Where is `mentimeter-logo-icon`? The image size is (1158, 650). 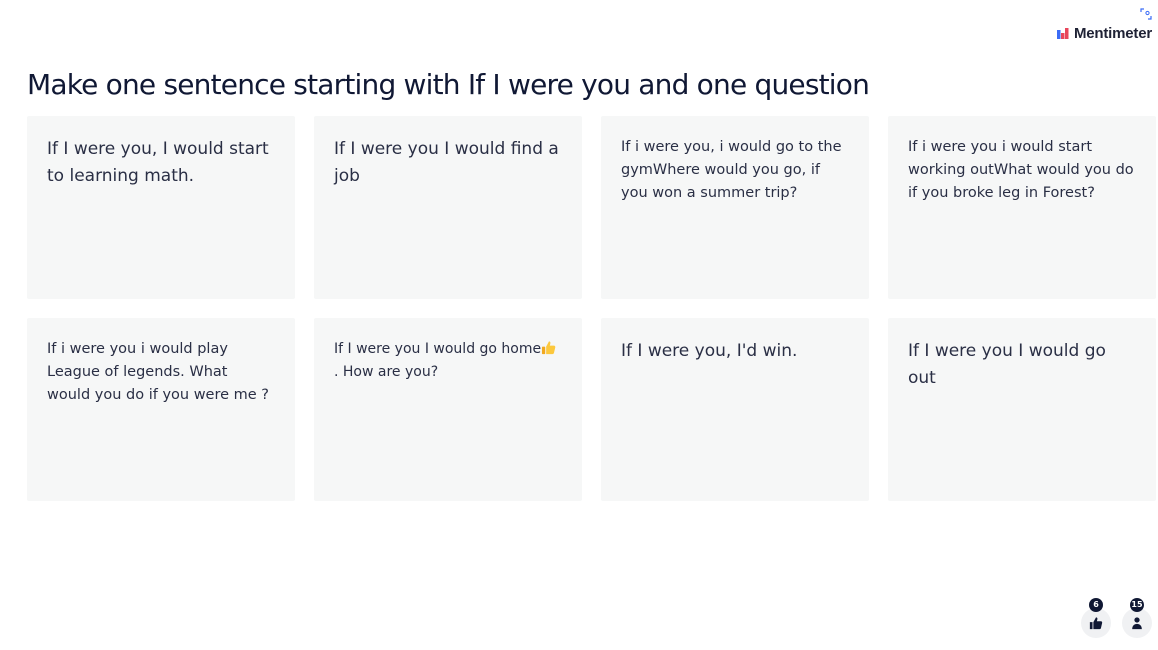
mentimeter-logo-icon is located at coordinates (1062, 33).